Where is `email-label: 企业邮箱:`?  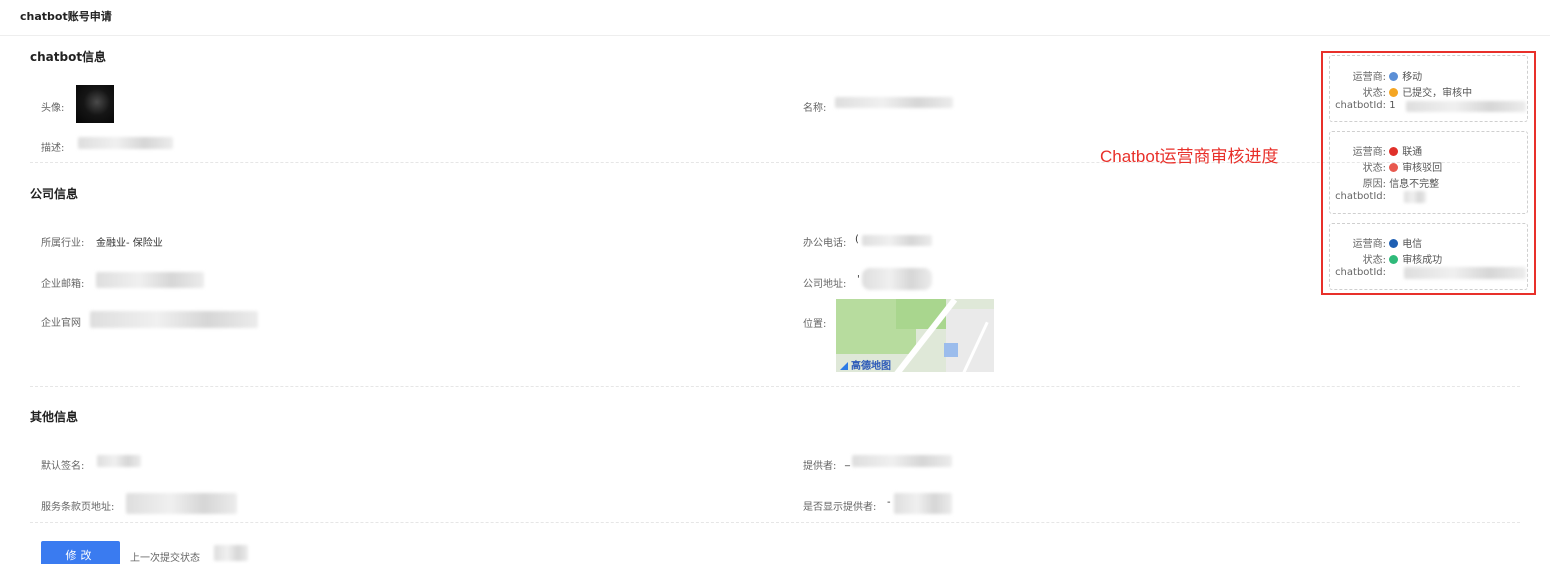 email-label: 企业邮箱: is located at coordinates (63, 284).